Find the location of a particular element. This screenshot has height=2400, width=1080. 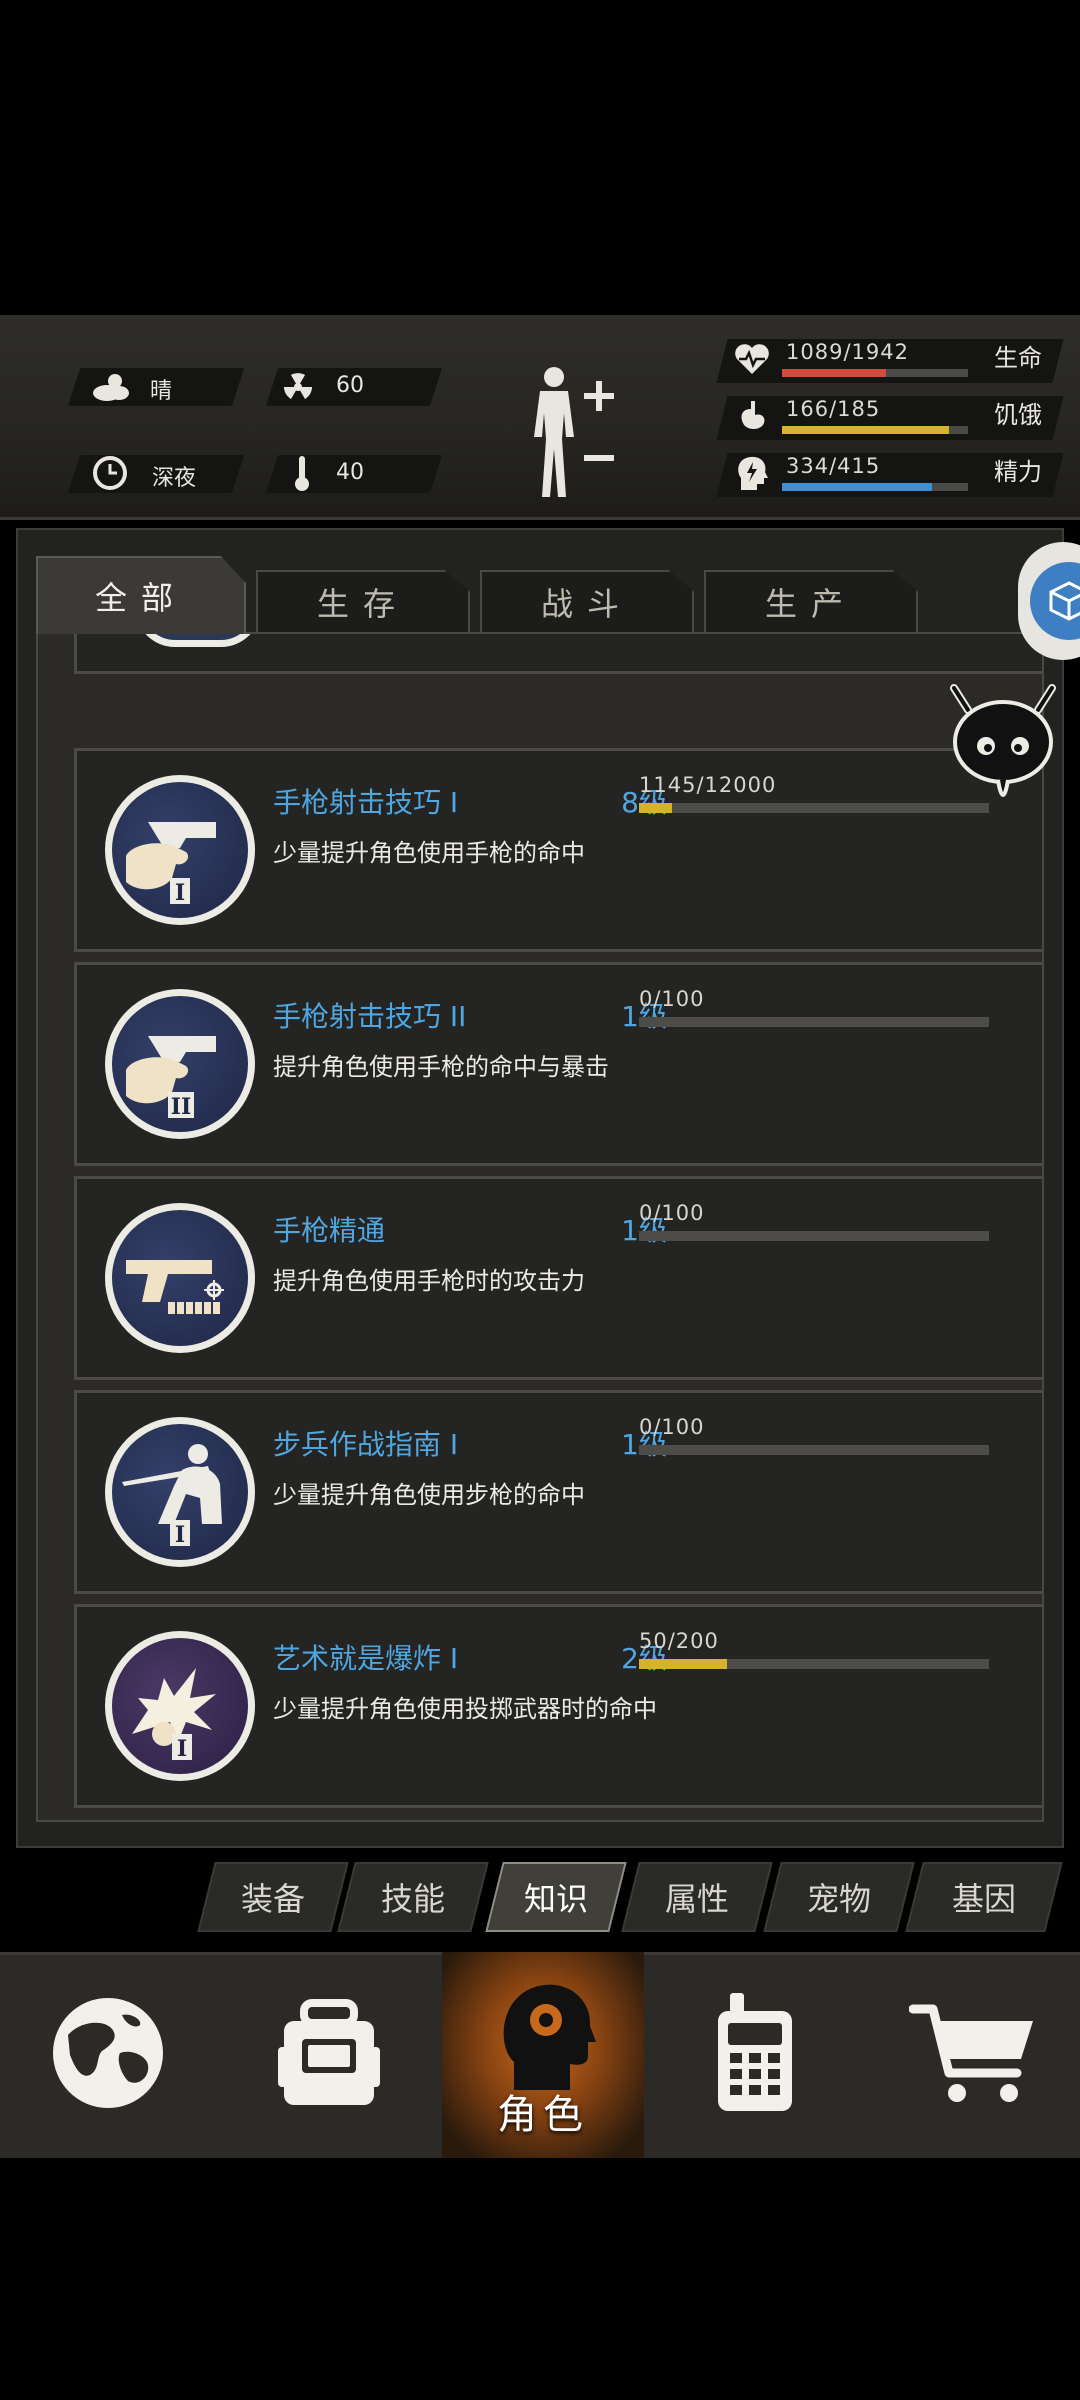

subtab-skills-label: 技能 is located at coordinates (412, 1899).